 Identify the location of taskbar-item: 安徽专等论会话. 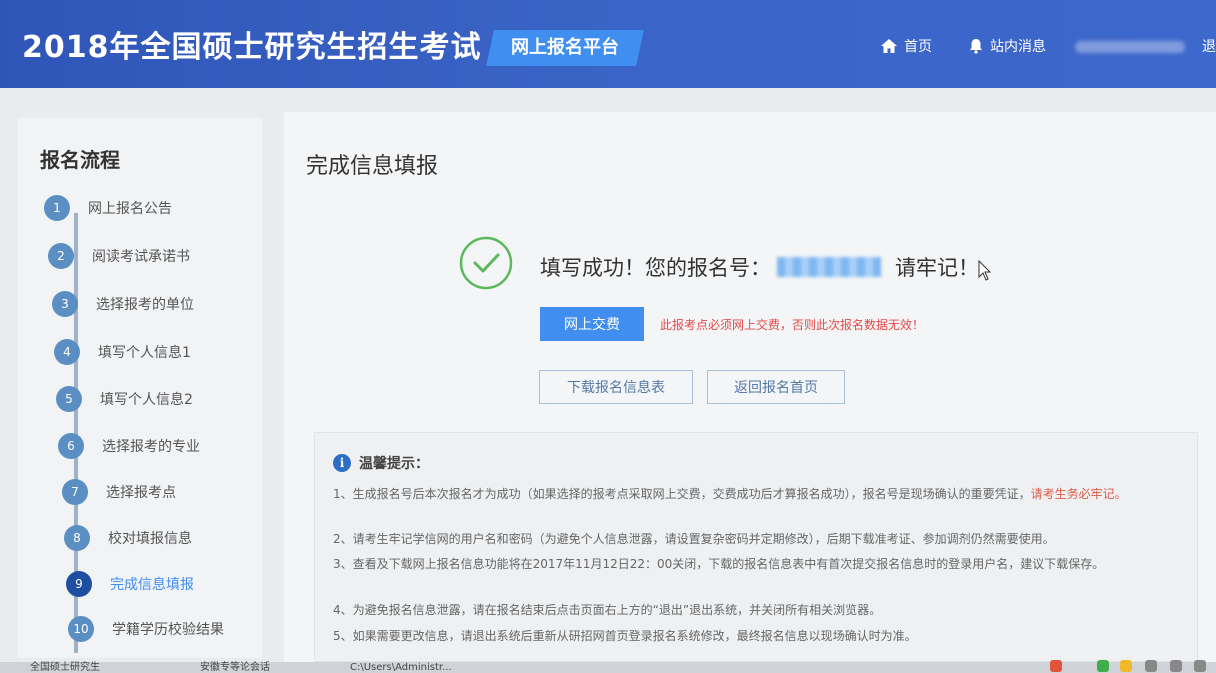
(235, 667).